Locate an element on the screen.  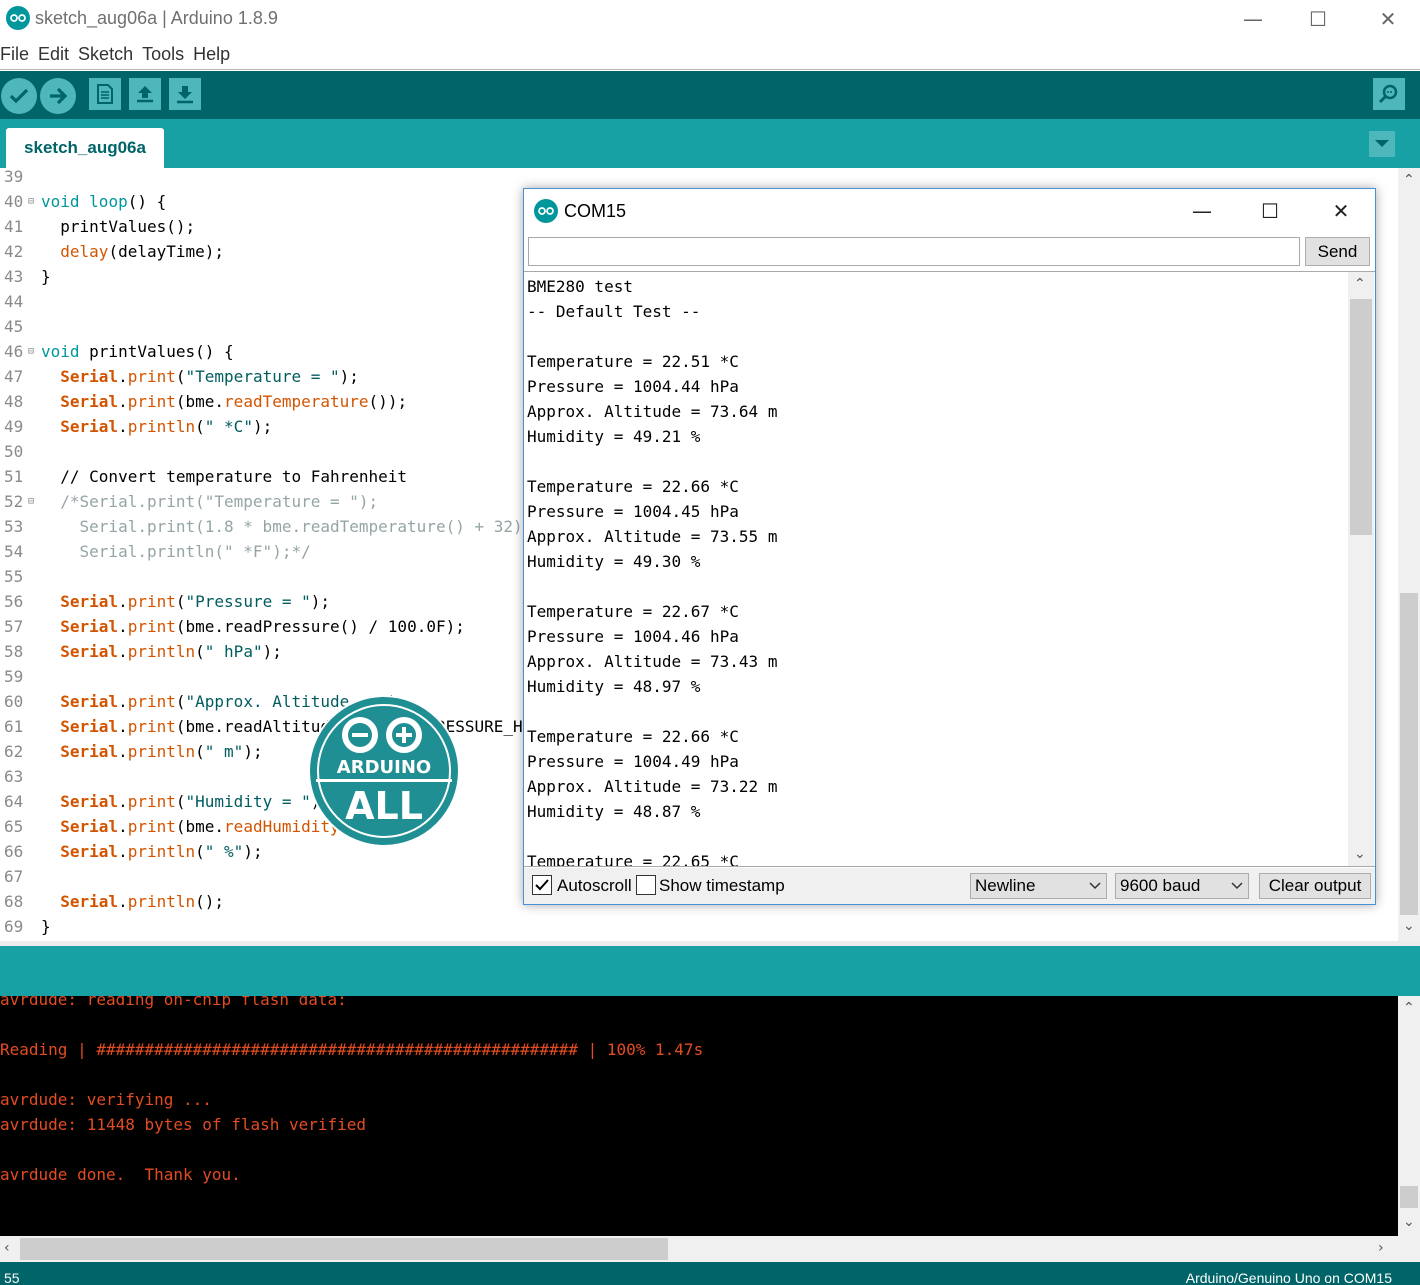
chevron-down-icon is located at coordinates (1095, 886).